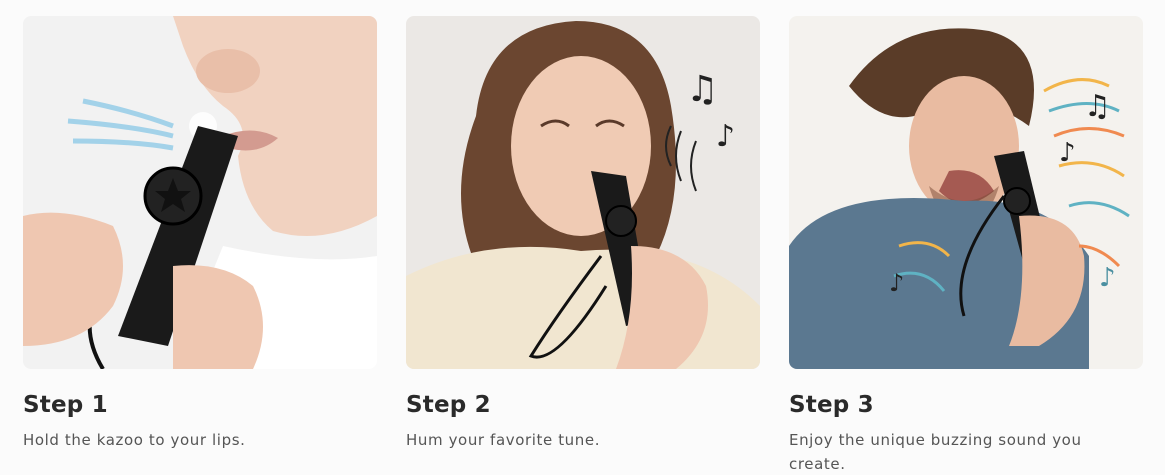  What do you see at coordinates (65, 405) in the screenshot?
I see `step-title: Step 1` at bounding box center [65, 405].